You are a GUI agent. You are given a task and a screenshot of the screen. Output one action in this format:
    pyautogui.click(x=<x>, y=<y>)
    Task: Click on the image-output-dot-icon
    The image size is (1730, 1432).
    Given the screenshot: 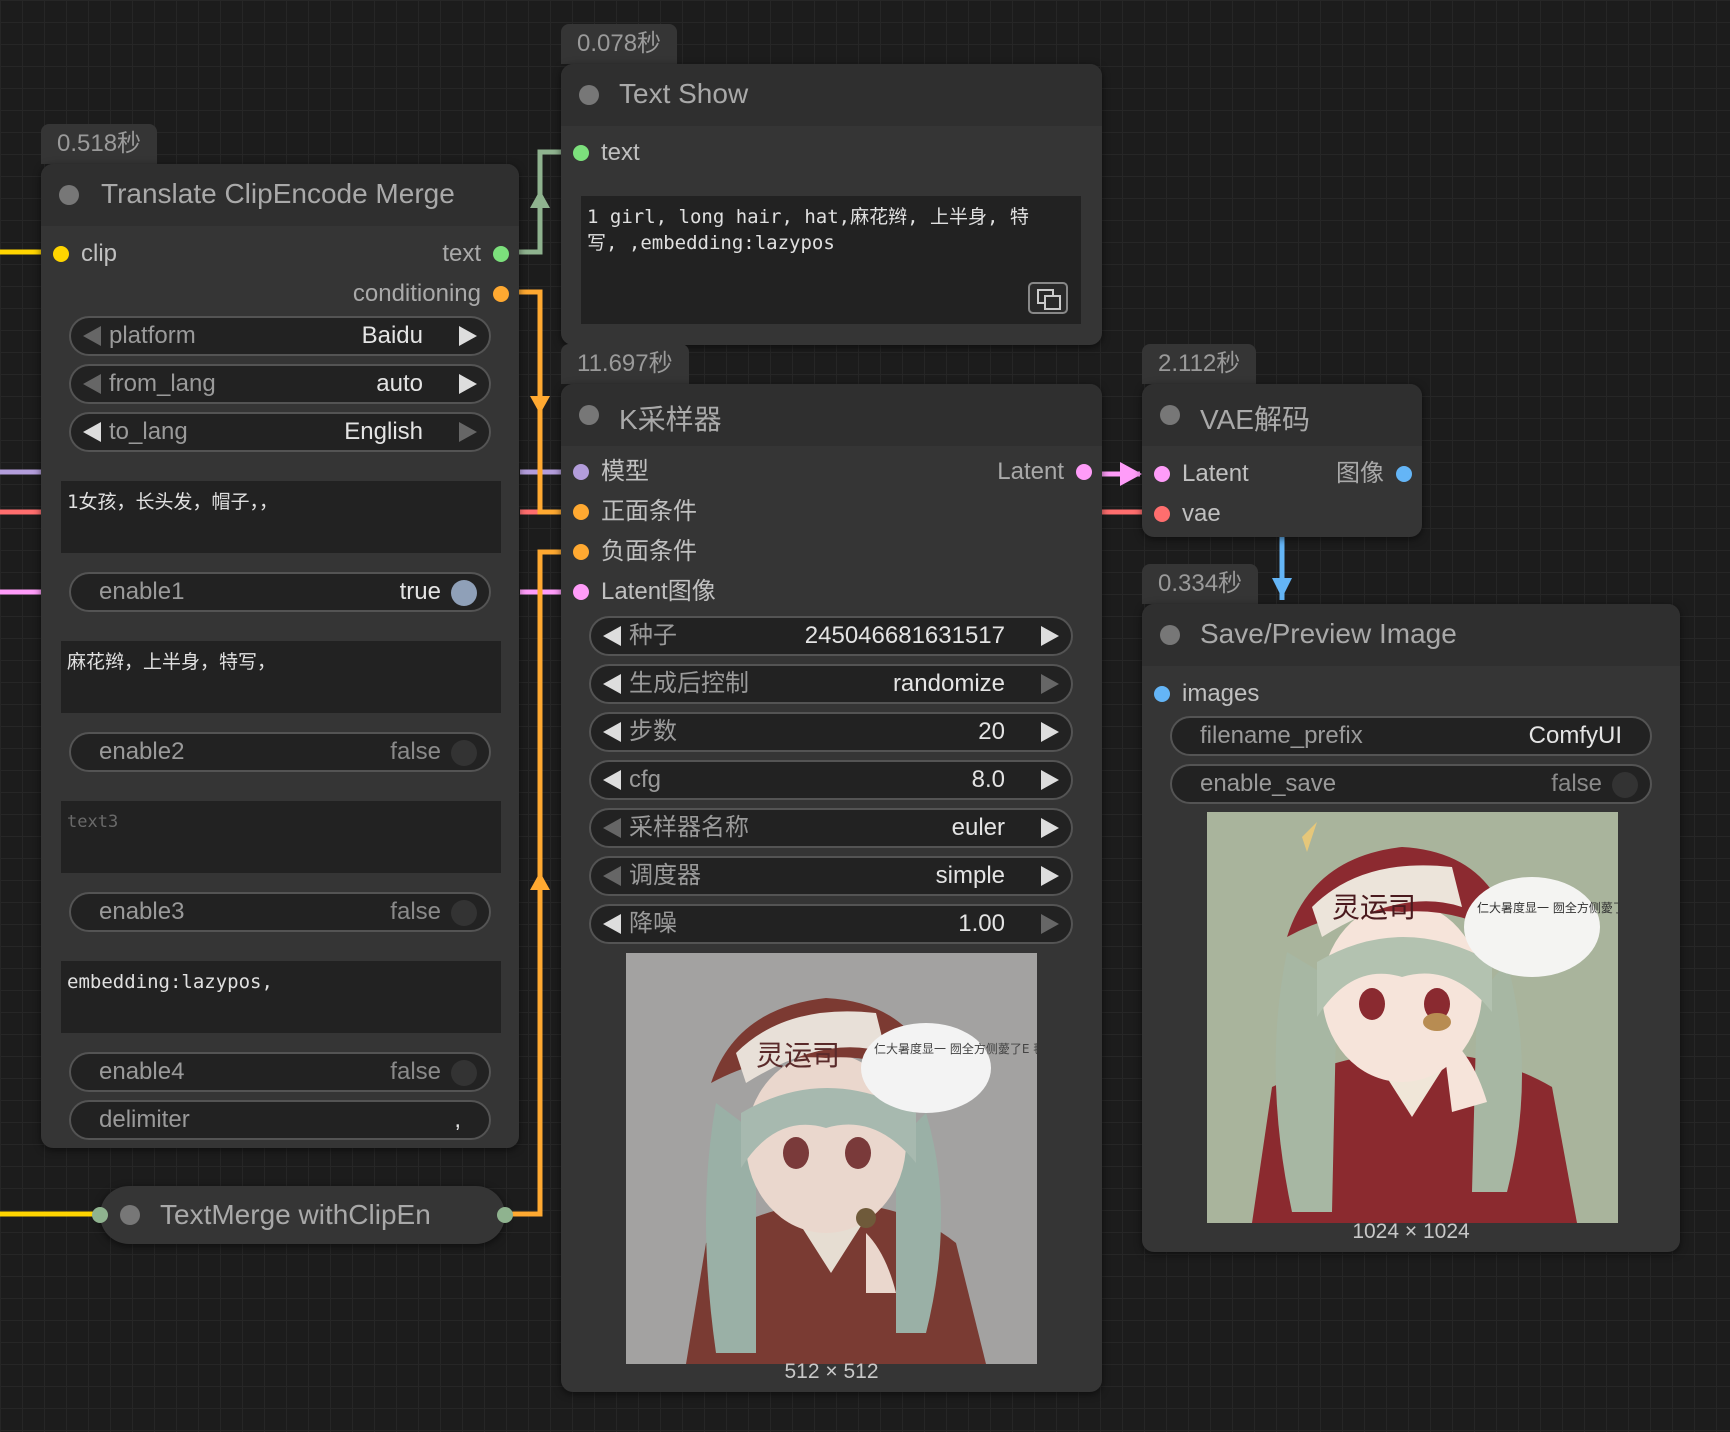 What is the action you would take?
    pyautogui.click(x=1404, y=474)
    